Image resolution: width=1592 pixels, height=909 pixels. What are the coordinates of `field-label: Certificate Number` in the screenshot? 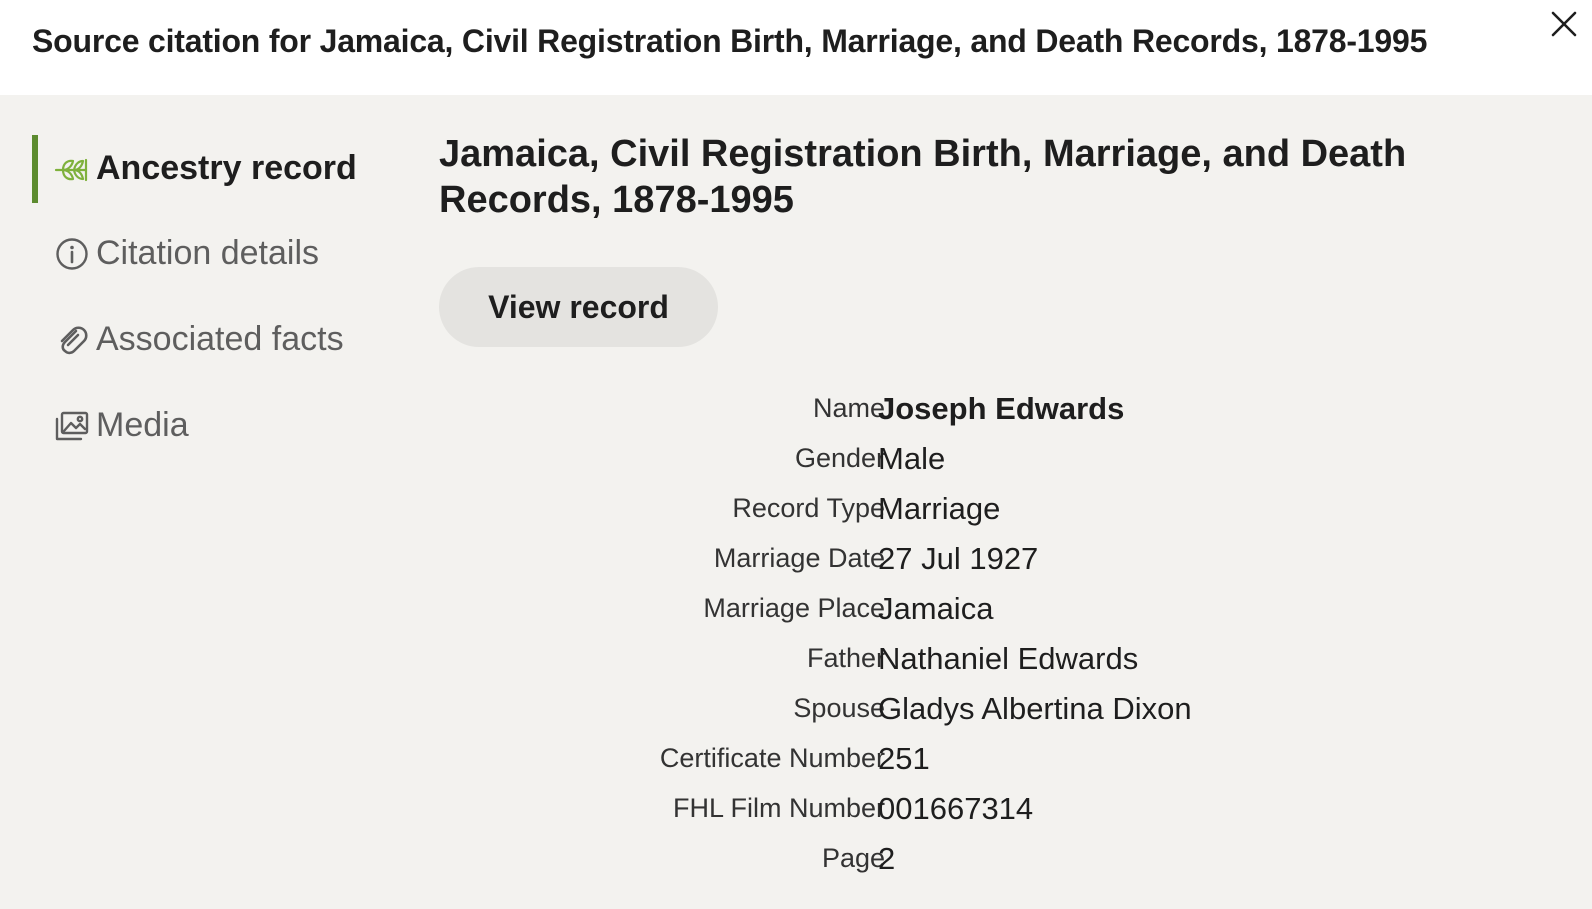 It's located at (772, 758).